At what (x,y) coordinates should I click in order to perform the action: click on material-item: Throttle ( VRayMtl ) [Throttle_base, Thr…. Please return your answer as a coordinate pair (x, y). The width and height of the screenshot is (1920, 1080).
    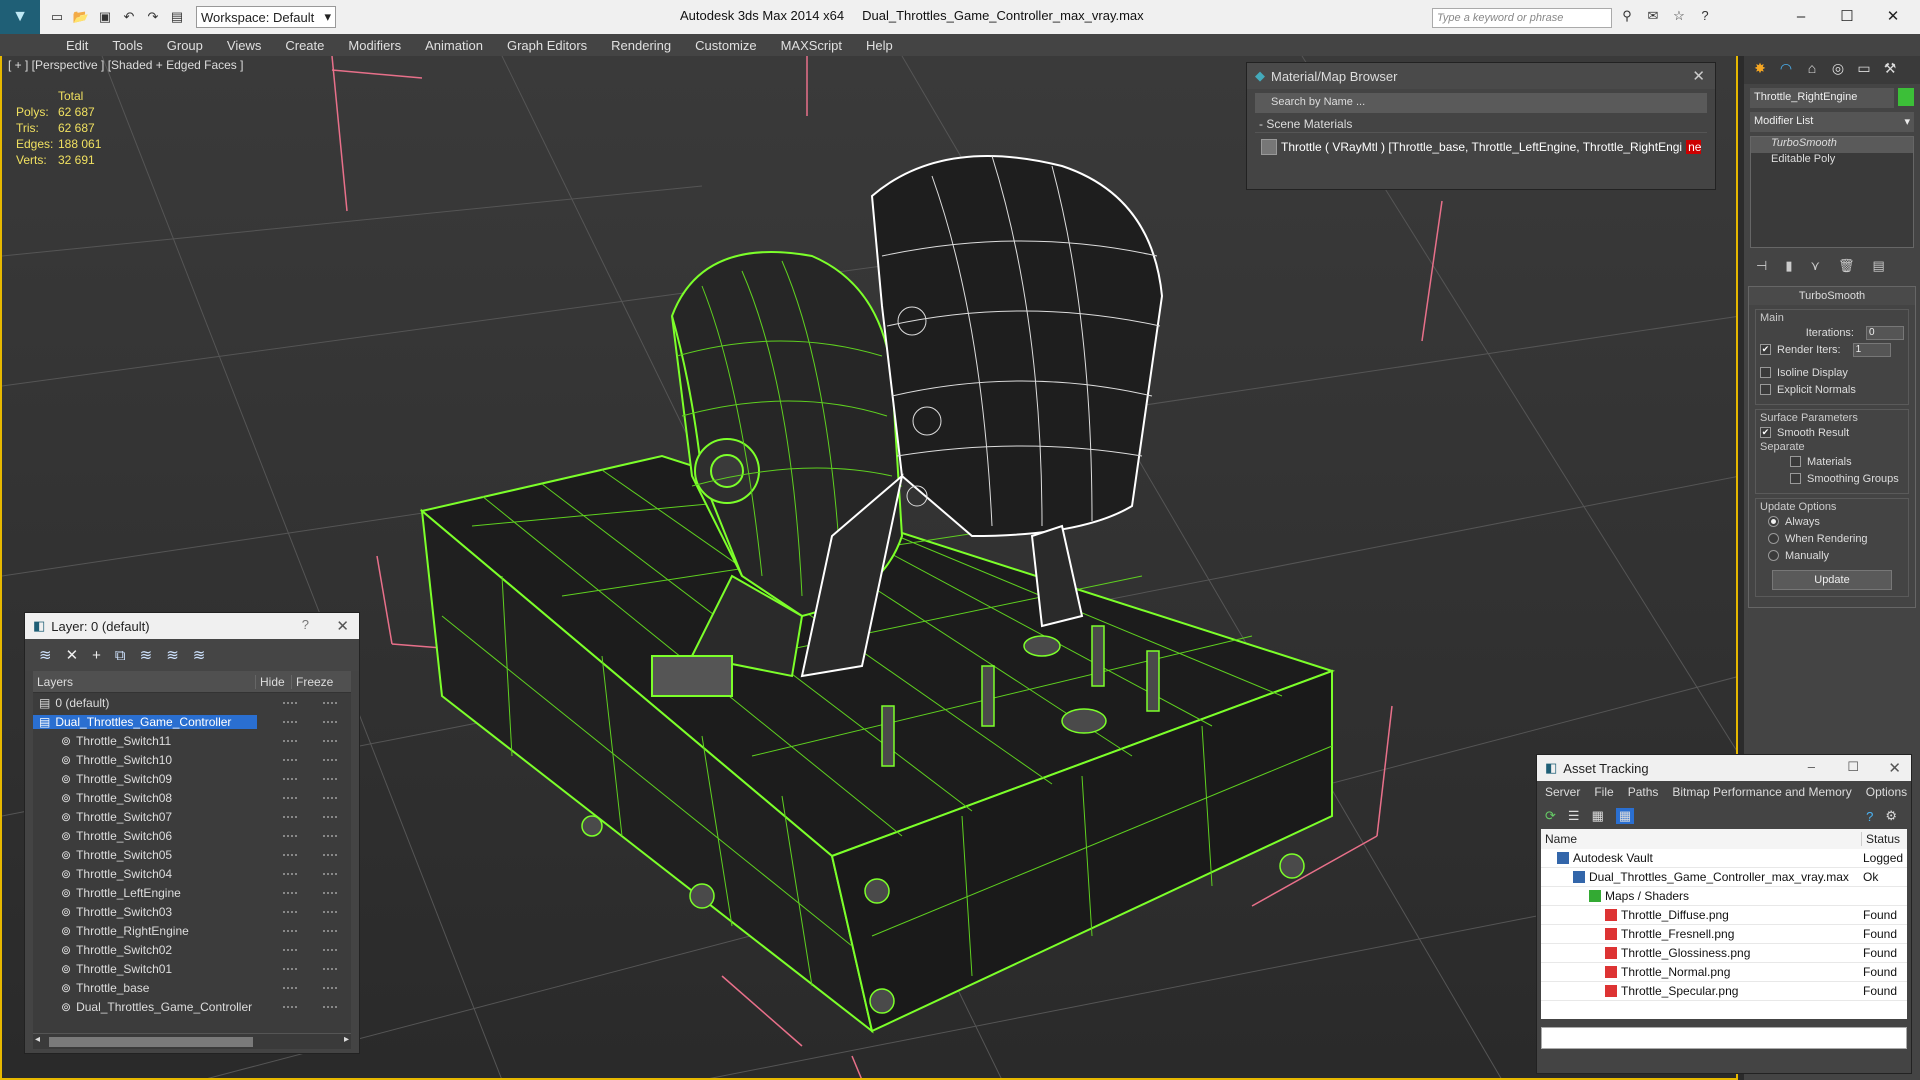
    Looking at the image, I should click on (1481, 147).